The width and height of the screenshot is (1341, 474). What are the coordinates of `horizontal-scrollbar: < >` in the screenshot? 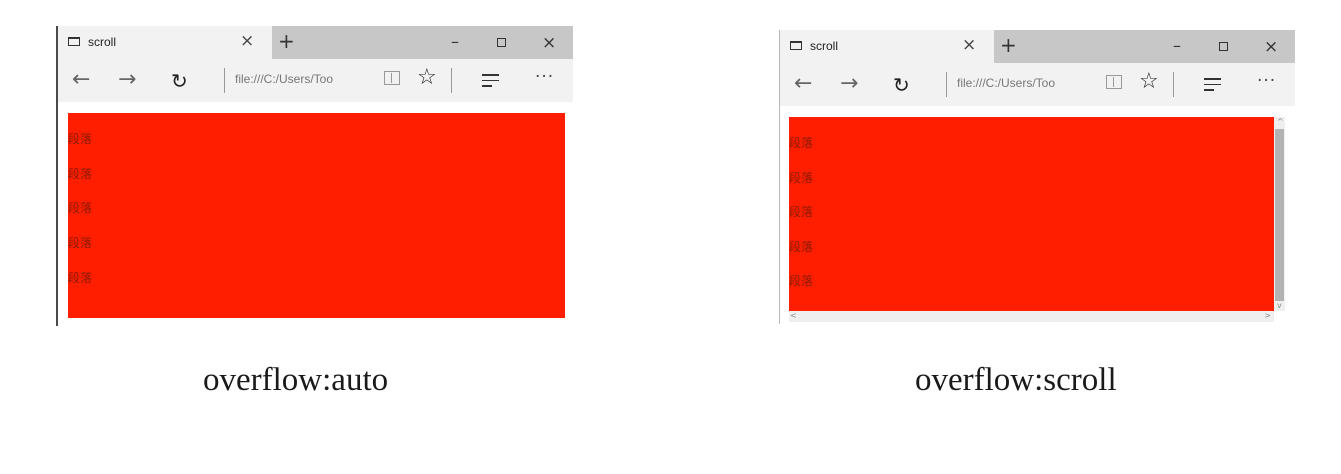 It's located at (1031, 316).